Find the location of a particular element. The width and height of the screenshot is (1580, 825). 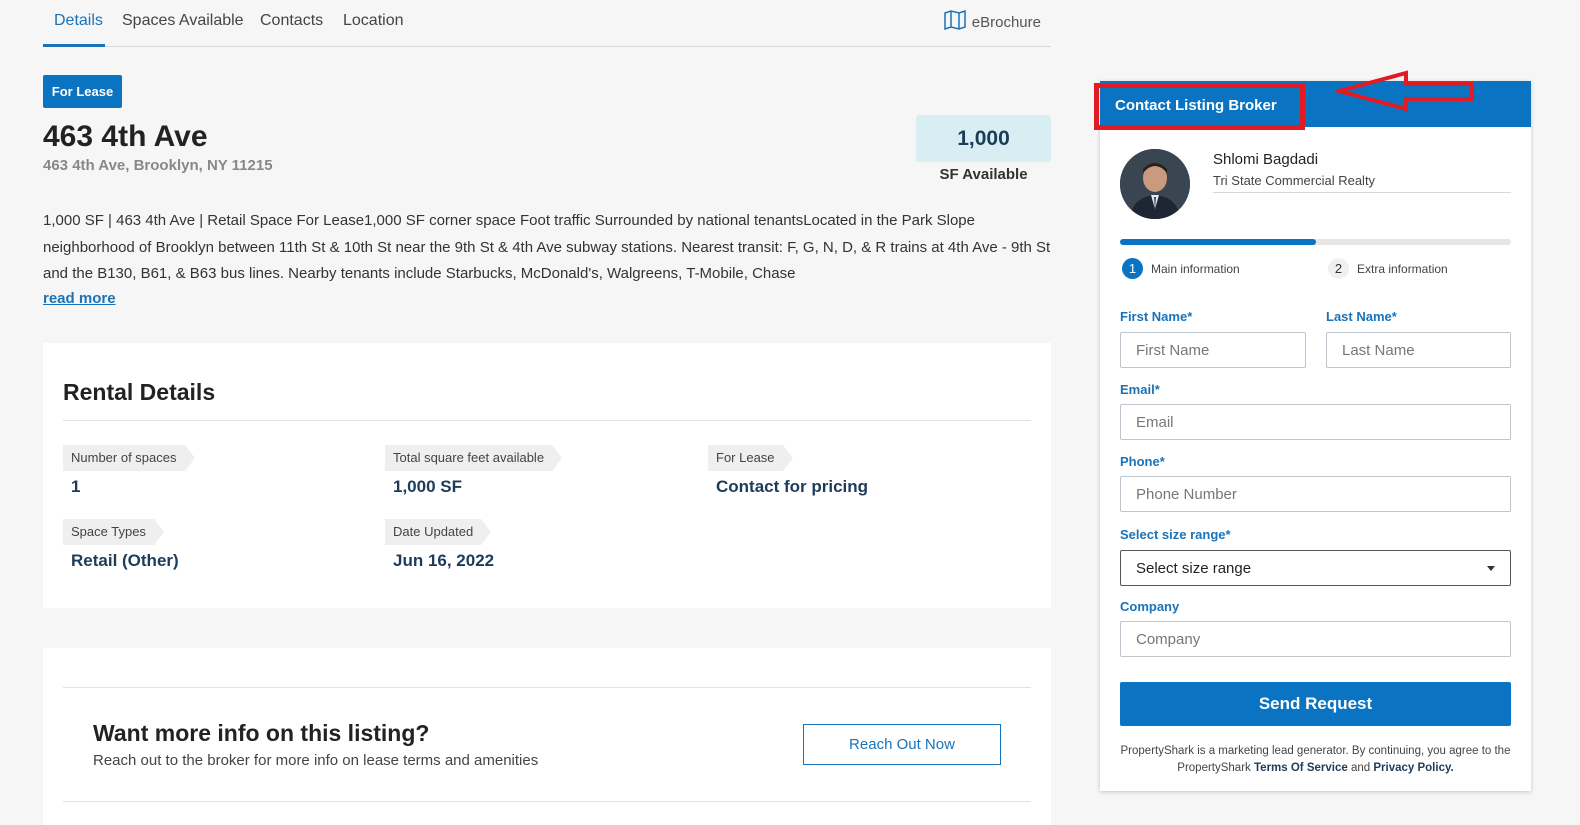

company-label: Company is located at coordinates (1150, 606).